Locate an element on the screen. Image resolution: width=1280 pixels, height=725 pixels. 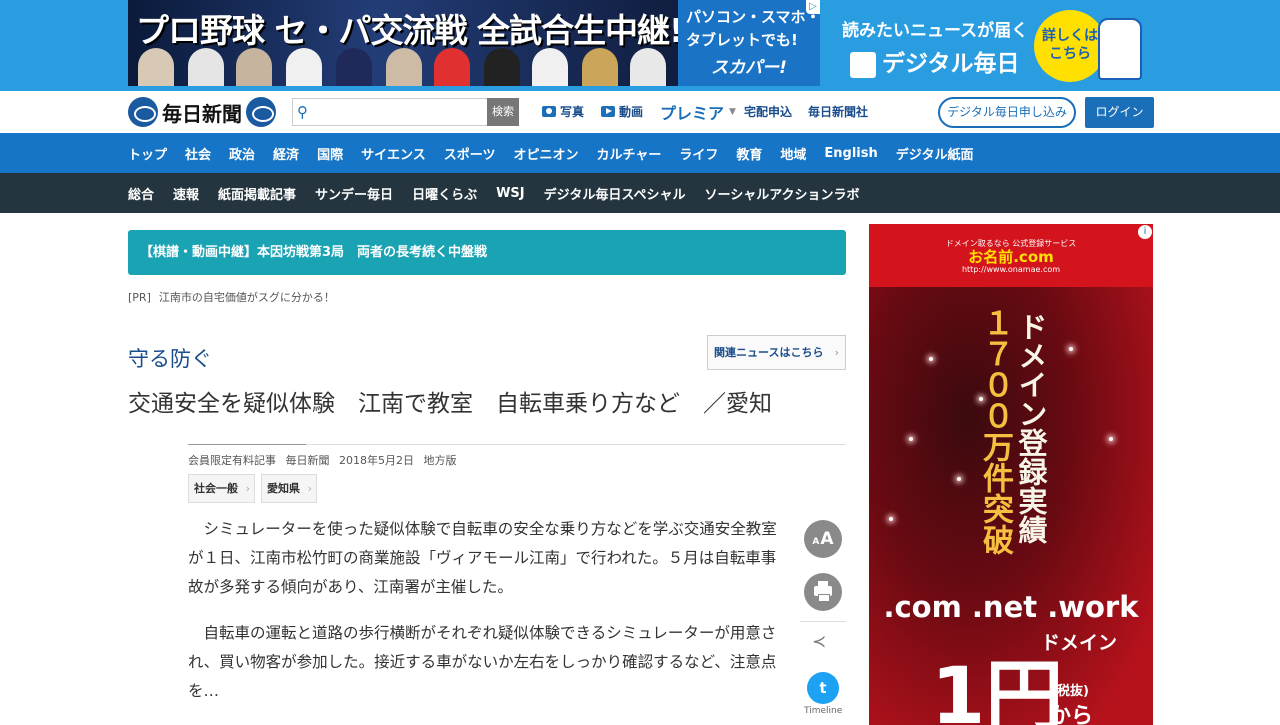
camera-icon is located at coordinates (549, 111).